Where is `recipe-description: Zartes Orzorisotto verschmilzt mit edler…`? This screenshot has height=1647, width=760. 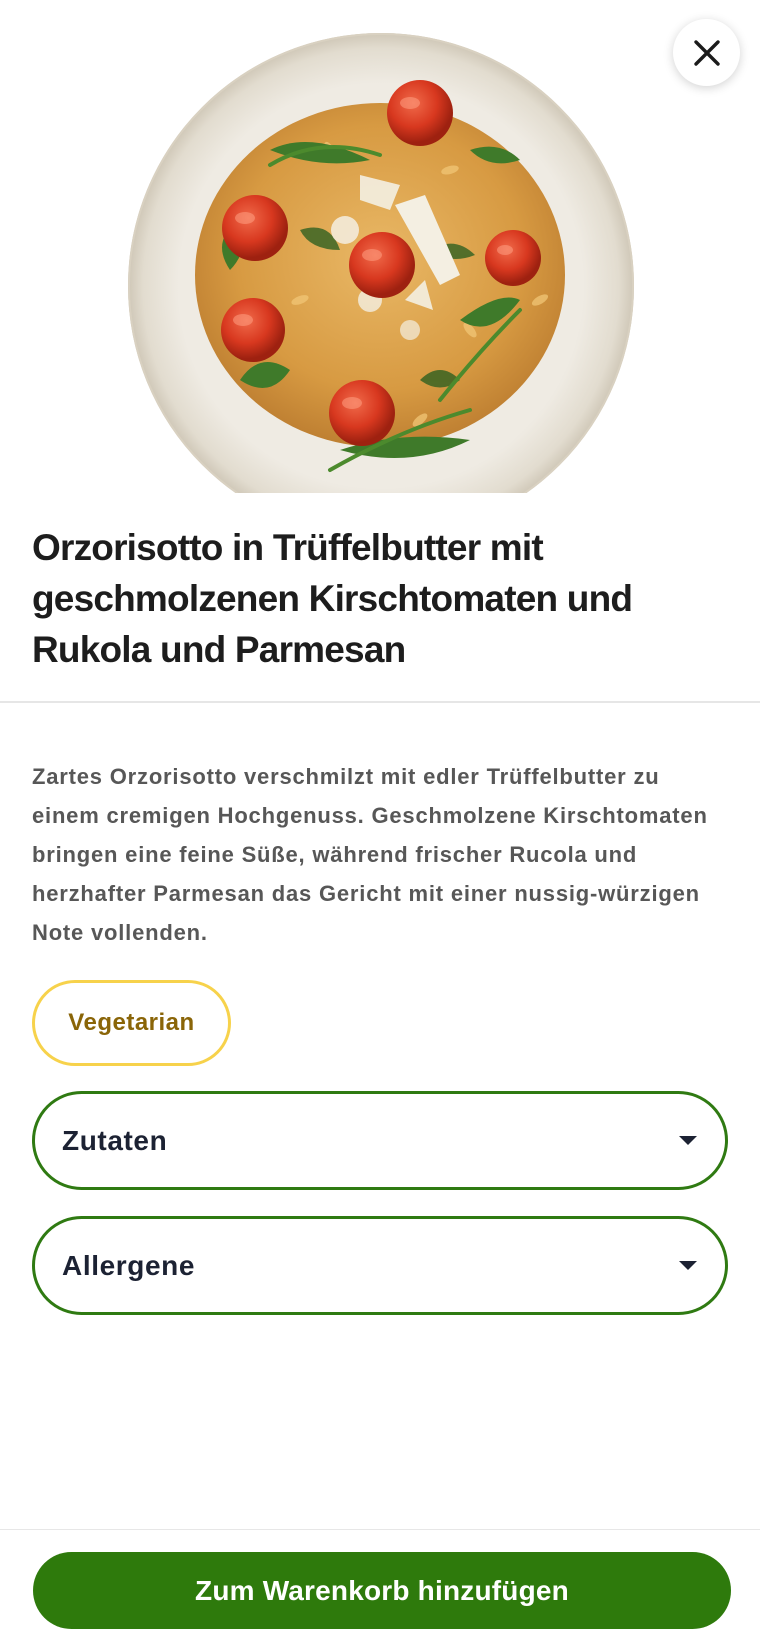 recipe-description: Zartes Orzorisotto verschmilzt mit edler… is located at coordinates (370, 854).